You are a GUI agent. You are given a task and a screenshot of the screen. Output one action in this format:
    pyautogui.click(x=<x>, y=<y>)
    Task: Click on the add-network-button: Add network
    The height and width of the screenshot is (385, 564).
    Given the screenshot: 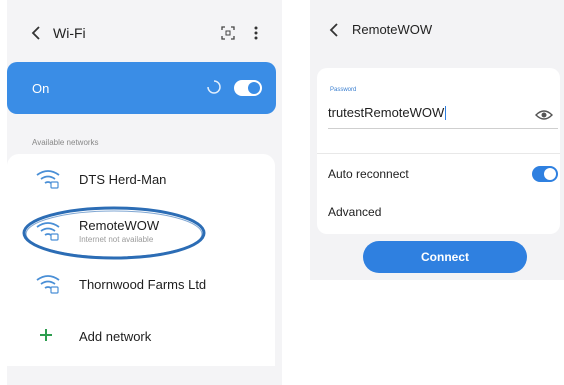 What is the action you would take?
    pyautogui.click(x=144, y=336)
    